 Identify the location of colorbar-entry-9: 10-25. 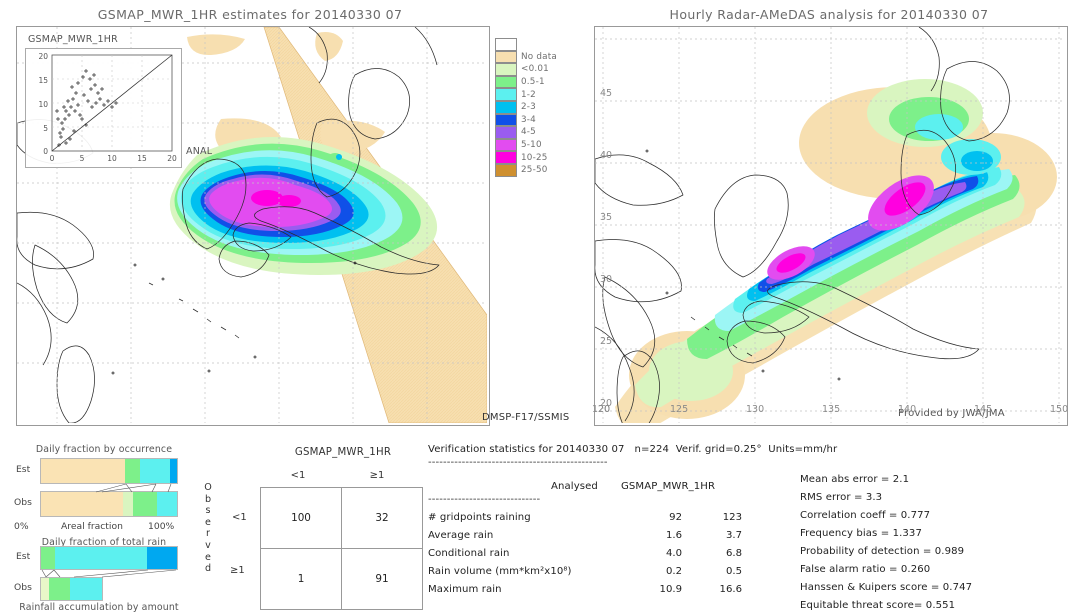
(526, 157).